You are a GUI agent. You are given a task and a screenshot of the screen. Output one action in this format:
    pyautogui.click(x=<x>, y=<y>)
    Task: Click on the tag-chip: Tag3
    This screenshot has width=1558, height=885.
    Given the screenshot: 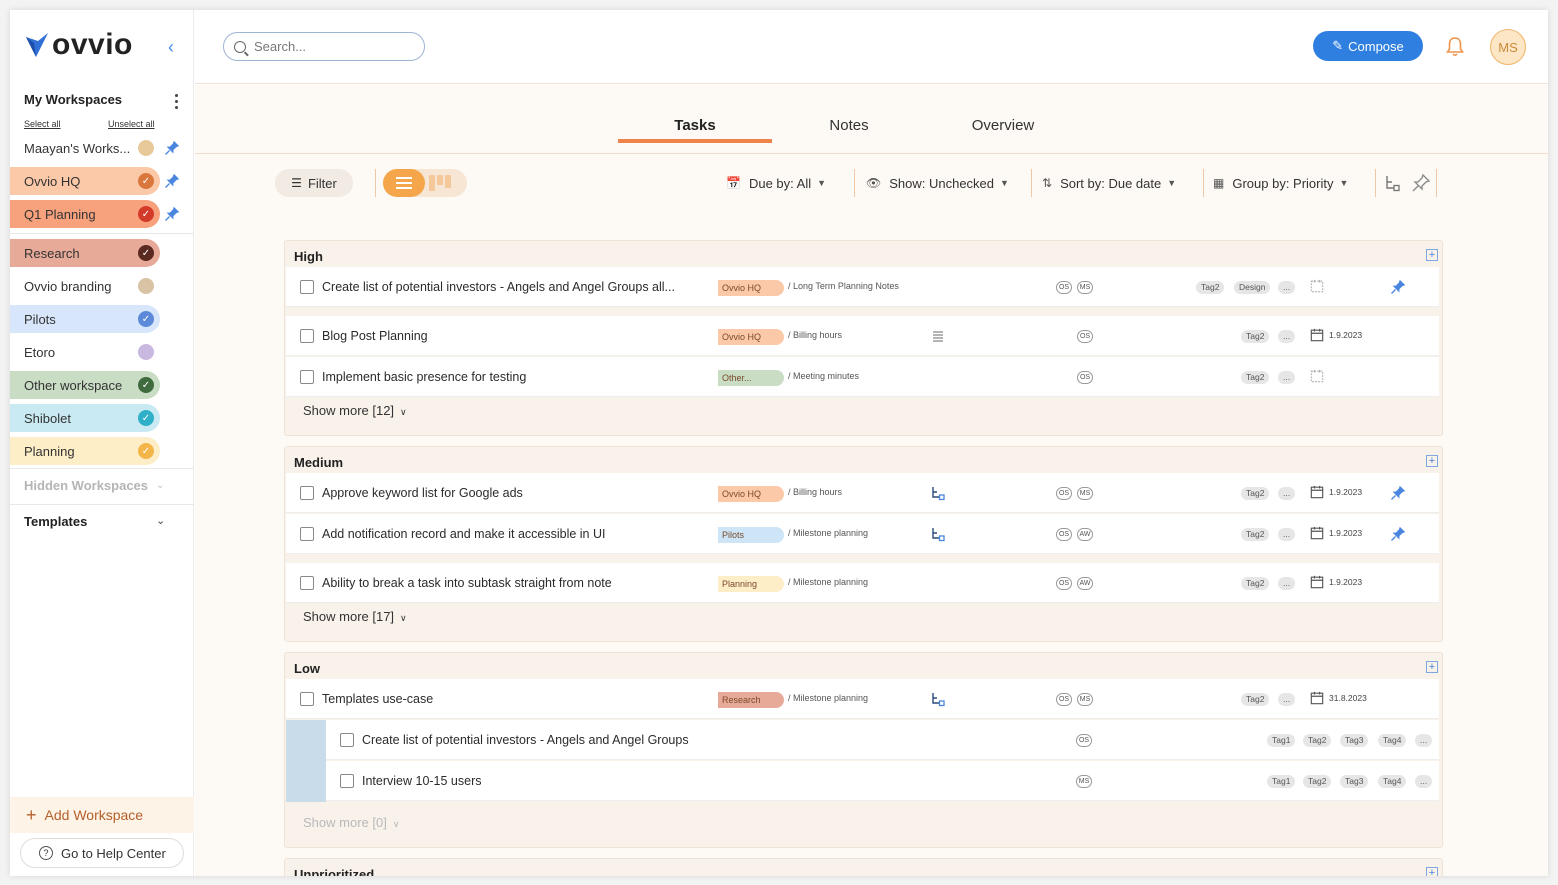 What is the action you would take?
    pyautogui.click(x=1354, y=781)
    